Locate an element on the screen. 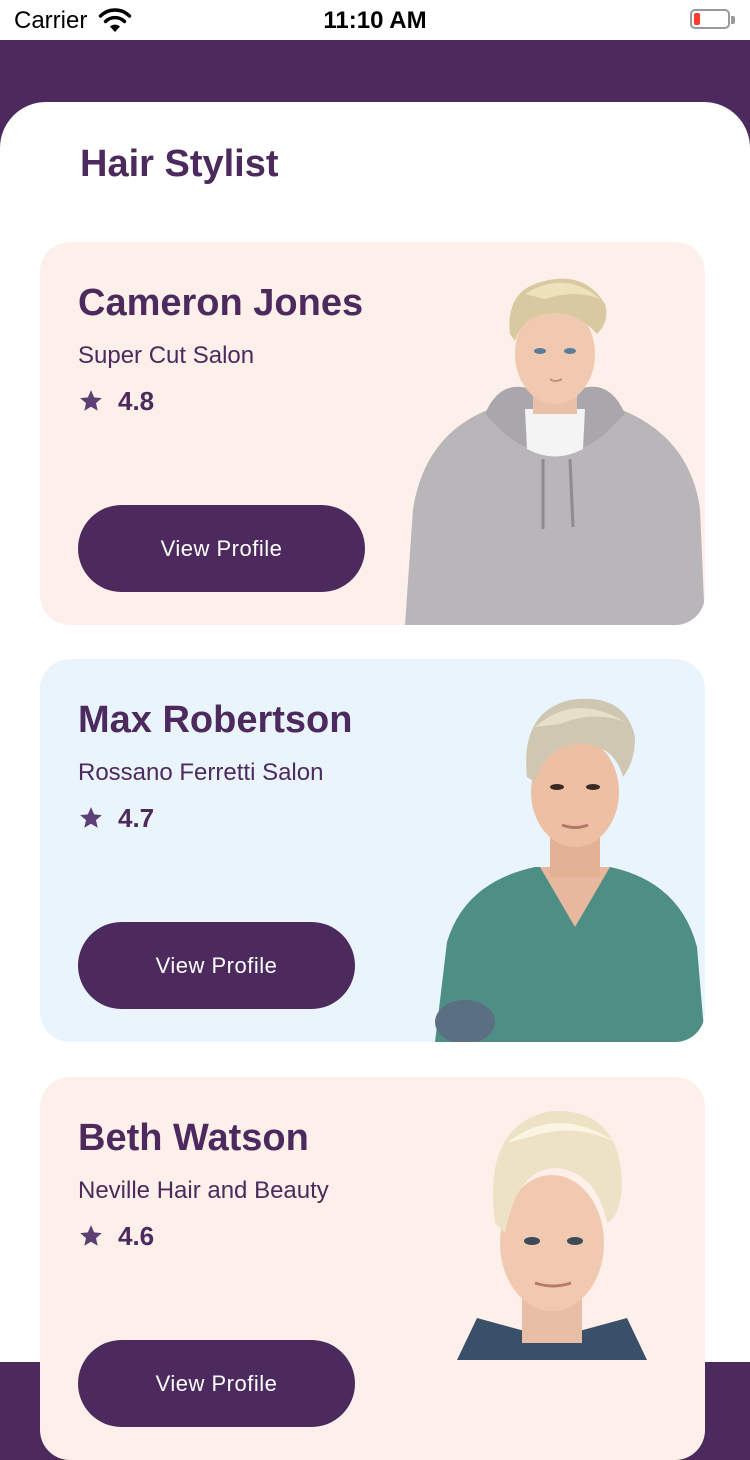 The image size is (750, 1460). status-time: 11:10 AM is located at coordinates (375, 20).